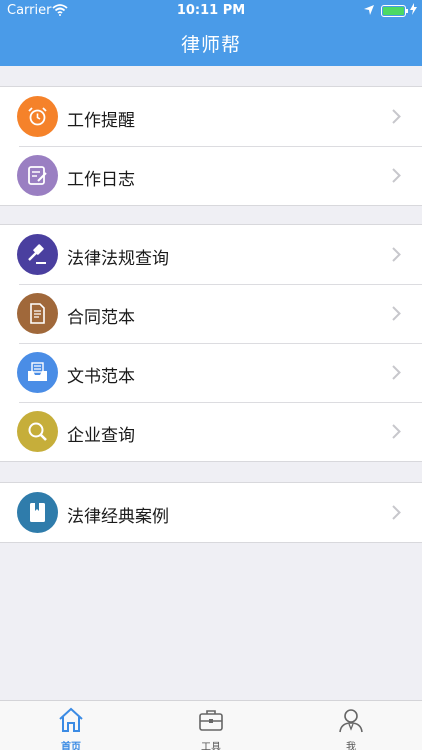 The image size is (422, 750). What do you see at coordinates (211, 431) in the screenshot?
I see `menu-item-company-query: 企业查询` at bounding box center [211, 431].